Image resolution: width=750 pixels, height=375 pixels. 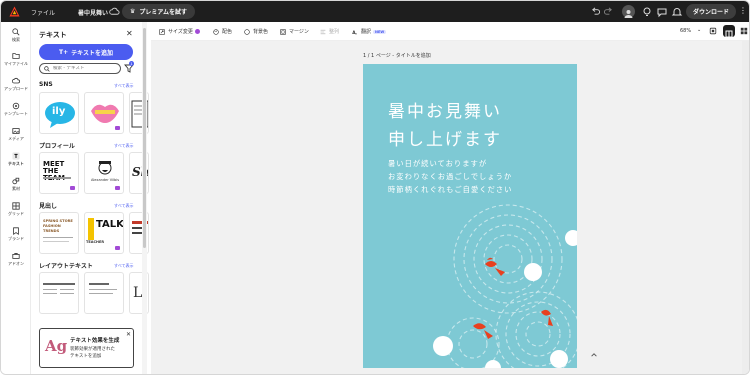 I want to click on chevron-up-icon, so click(x=594, y=355).